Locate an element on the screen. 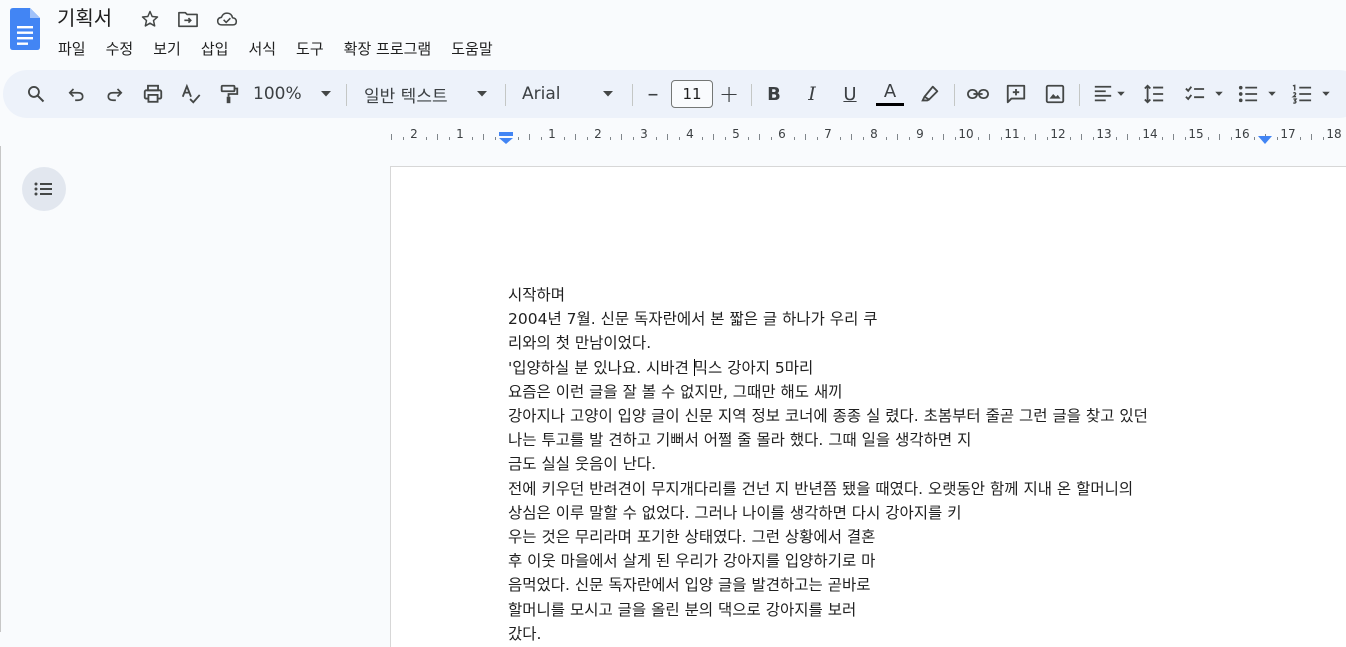 This screenshot has width=1346, height=647. bulleted-list-select is located at coordinates (1257, 94).